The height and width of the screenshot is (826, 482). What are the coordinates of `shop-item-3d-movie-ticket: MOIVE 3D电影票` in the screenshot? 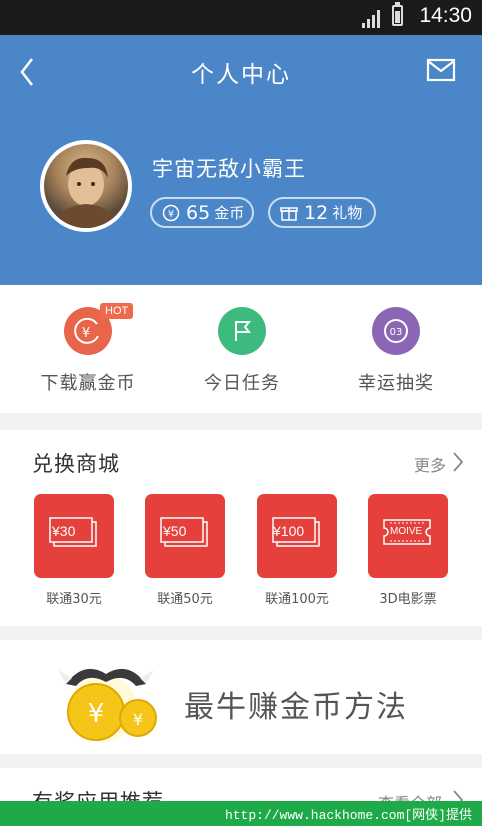 It's located at (408, 550).